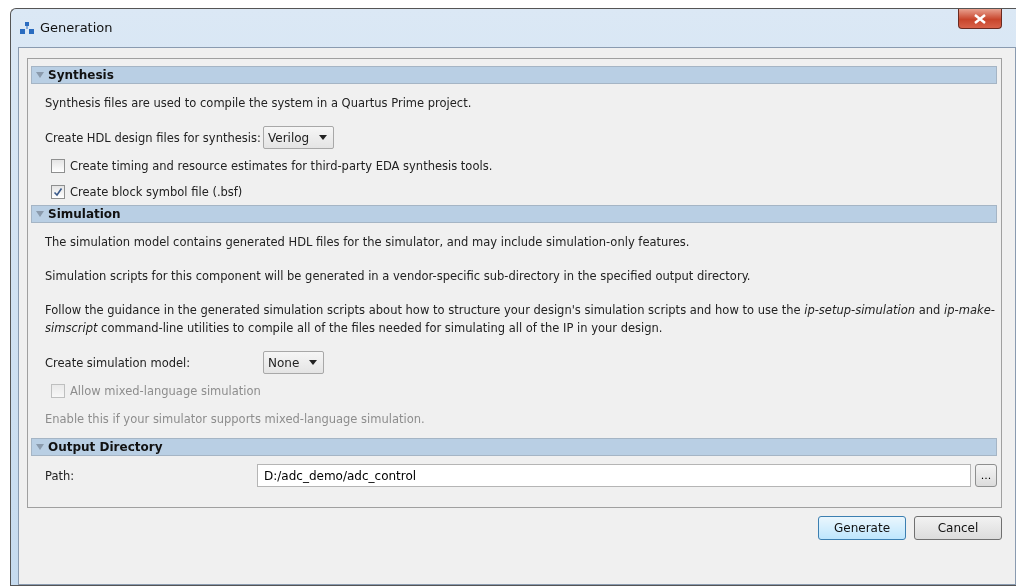 This screenshot has width=1016, height=586. Describe the element at coordinates (153, 138) in the screenshot. I see `field-label: Create HDL design files for synthesis:` at that location.